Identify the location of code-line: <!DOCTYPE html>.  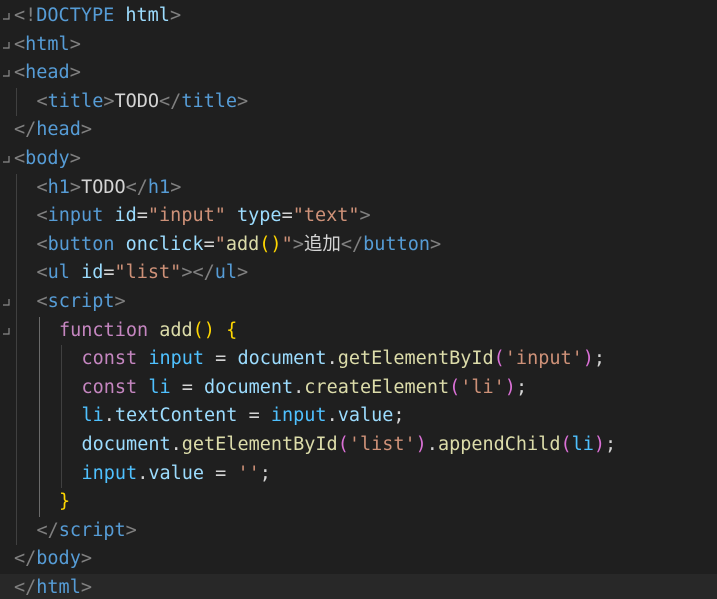
(358, 16).